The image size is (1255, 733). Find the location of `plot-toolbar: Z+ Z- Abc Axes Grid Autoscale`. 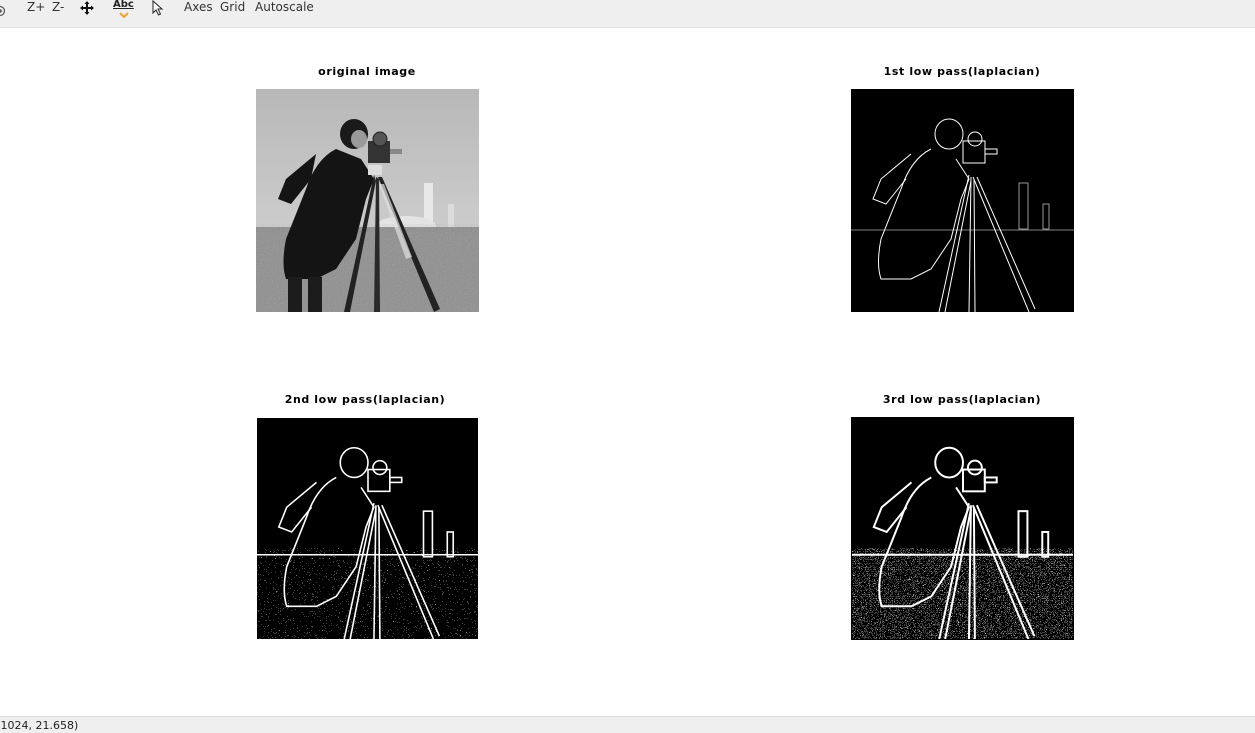

plot-toolbar: Z+ Z- Abc Axes Grid Autoscale is located at coordinates (627, 14).